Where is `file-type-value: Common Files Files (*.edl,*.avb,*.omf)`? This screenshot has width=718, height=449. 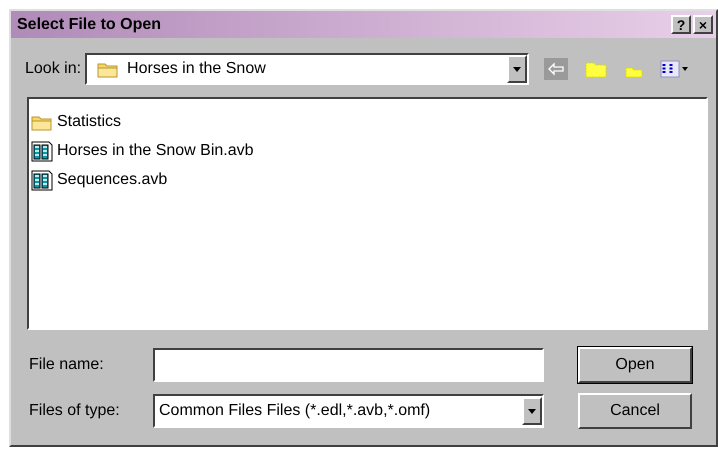 file-type-value: Common Files Files (*.edl,*.avb,*.omf) is located at coordinates (295, 411).